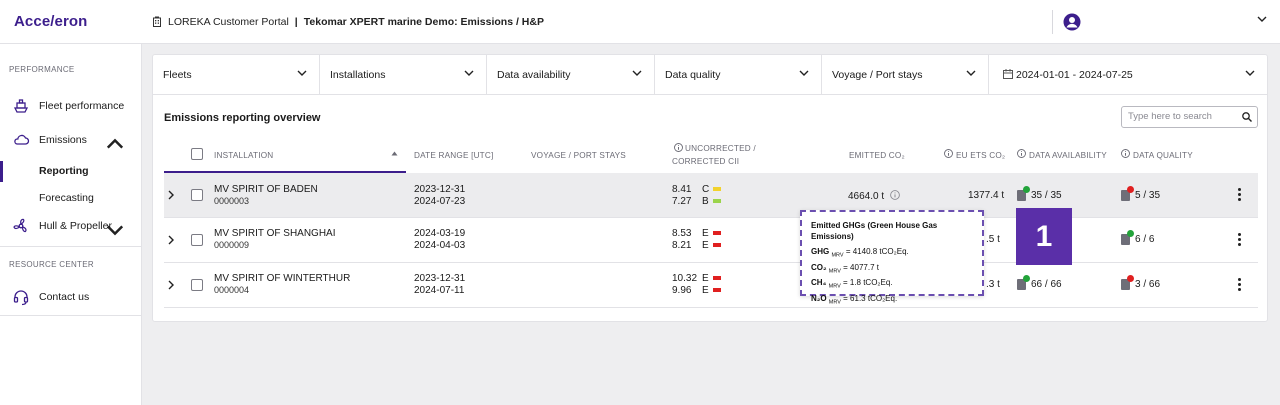 This screenshot has width=1280, height=405. I want to click on ship-icon, so click(21, 106).